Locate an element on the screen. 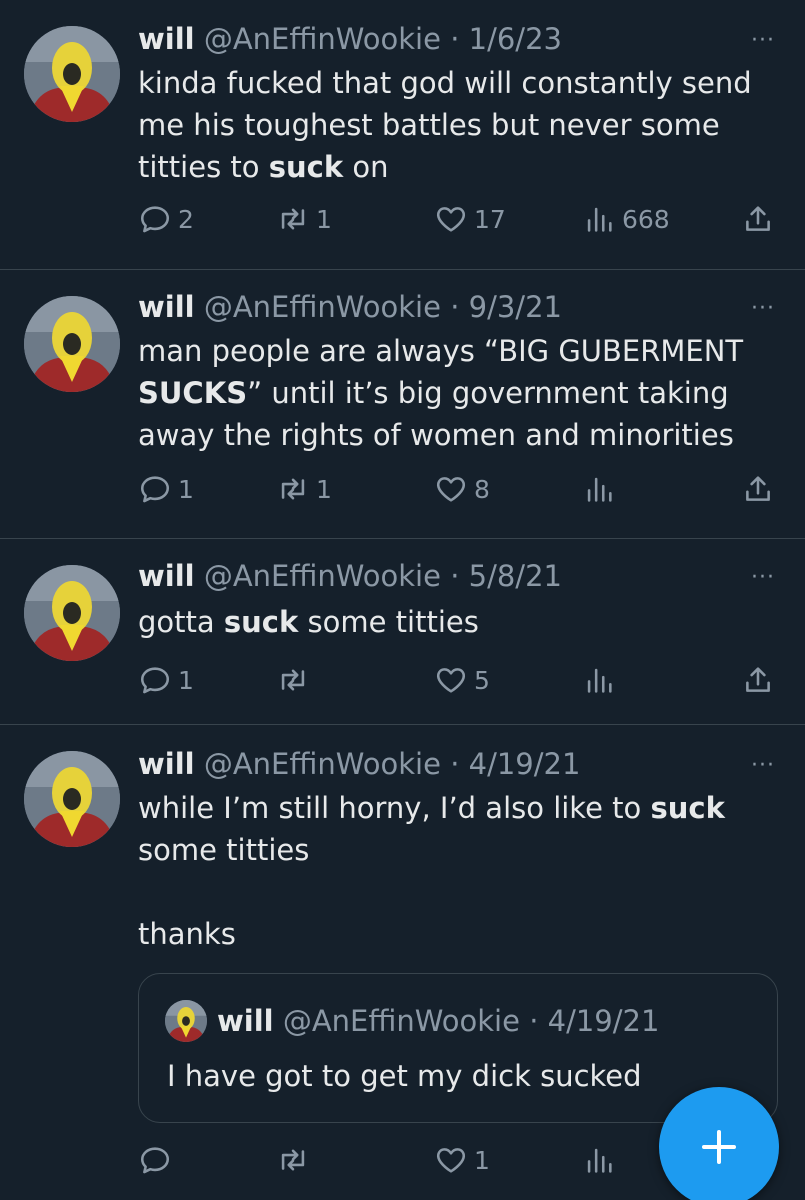 Image resolution: width=805 pixels, height=1200 pixels. action-bar: 1 1 8 is located at coordinates (456, 492).